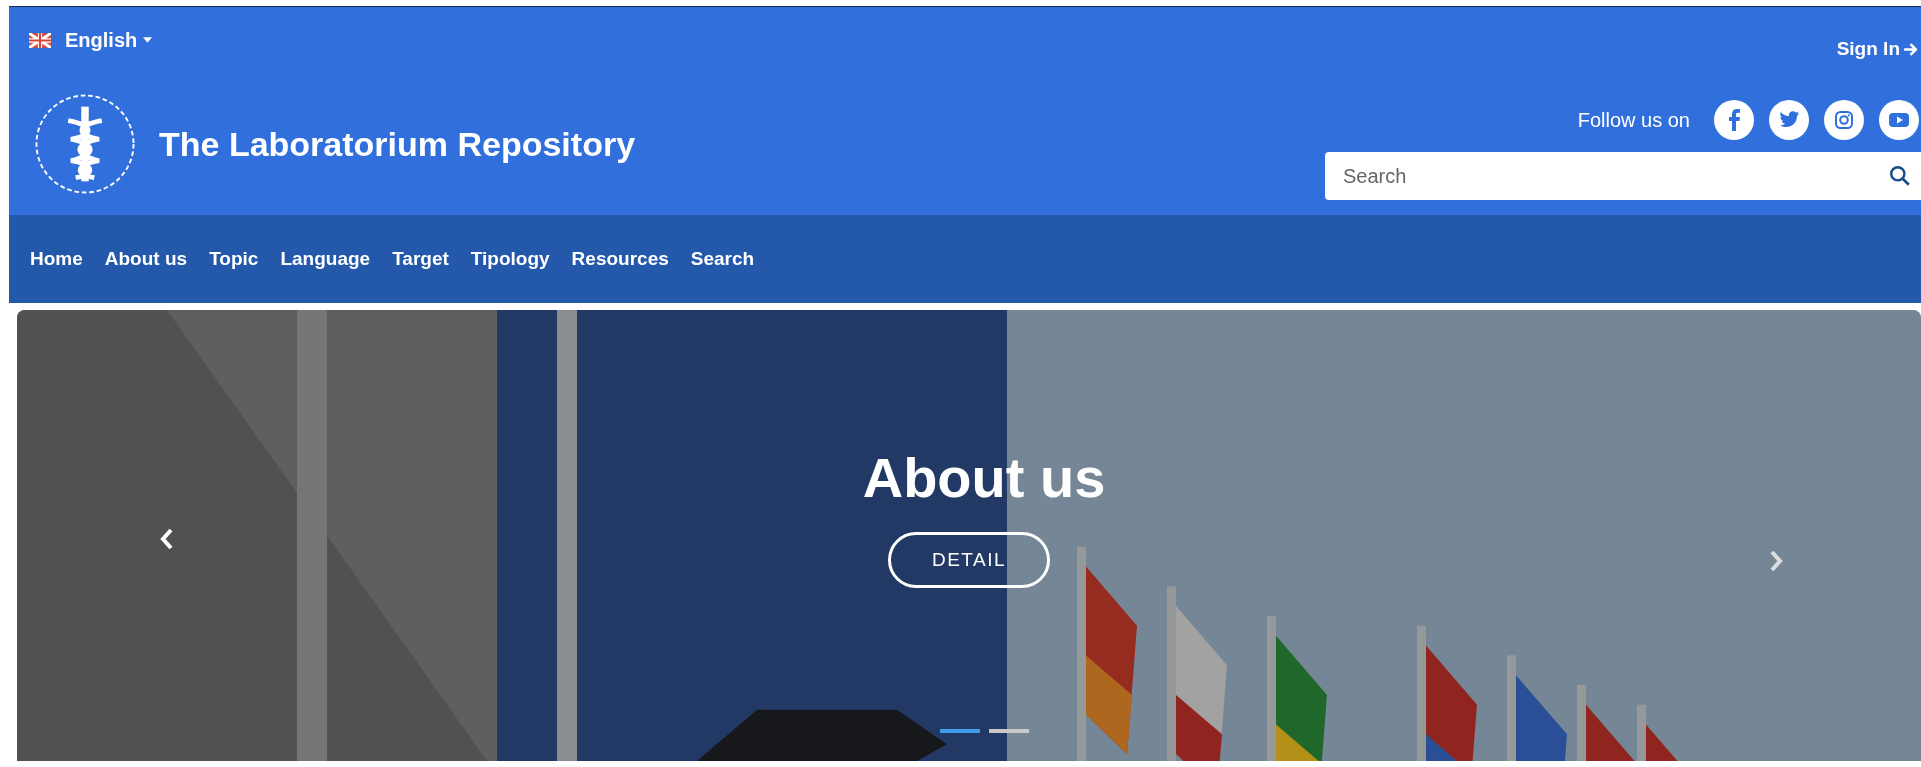 This screenshot has width=1921, height=767. Describe the element at coordinates (56, 259) in the screenshot. I see `nav-link: Home` at that location.